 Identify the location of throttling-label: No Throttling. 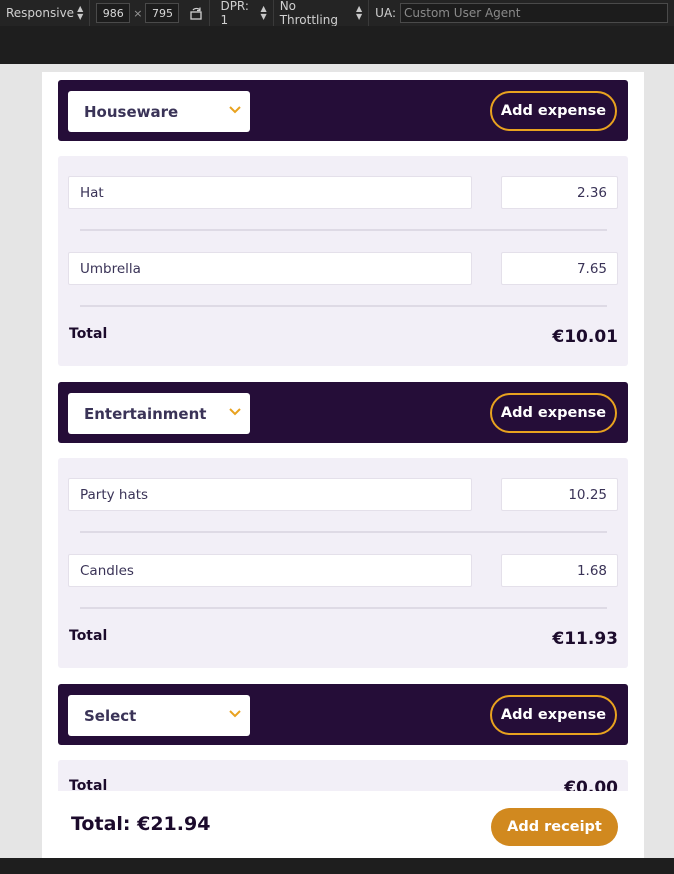
(308, 13).